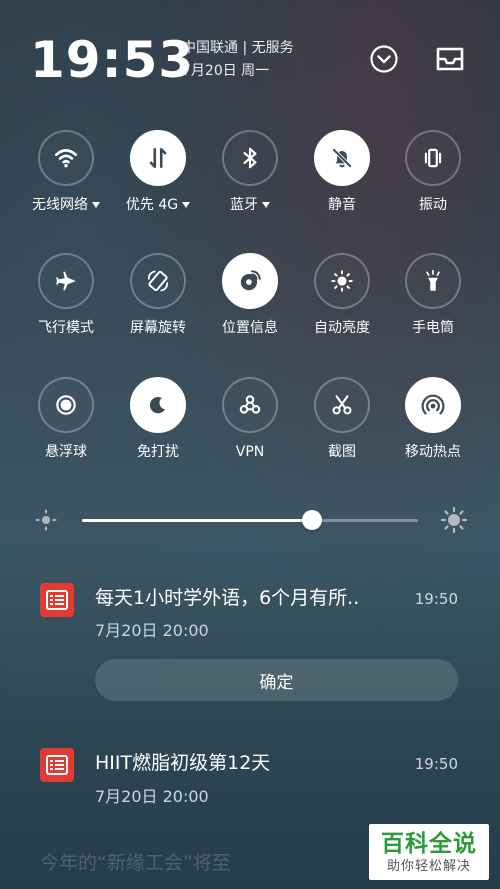 This screenshot has width=500, height=889. Describe the element at coordinates (312, 520) in the screenshot. I see `brightness-thumb` at that location.